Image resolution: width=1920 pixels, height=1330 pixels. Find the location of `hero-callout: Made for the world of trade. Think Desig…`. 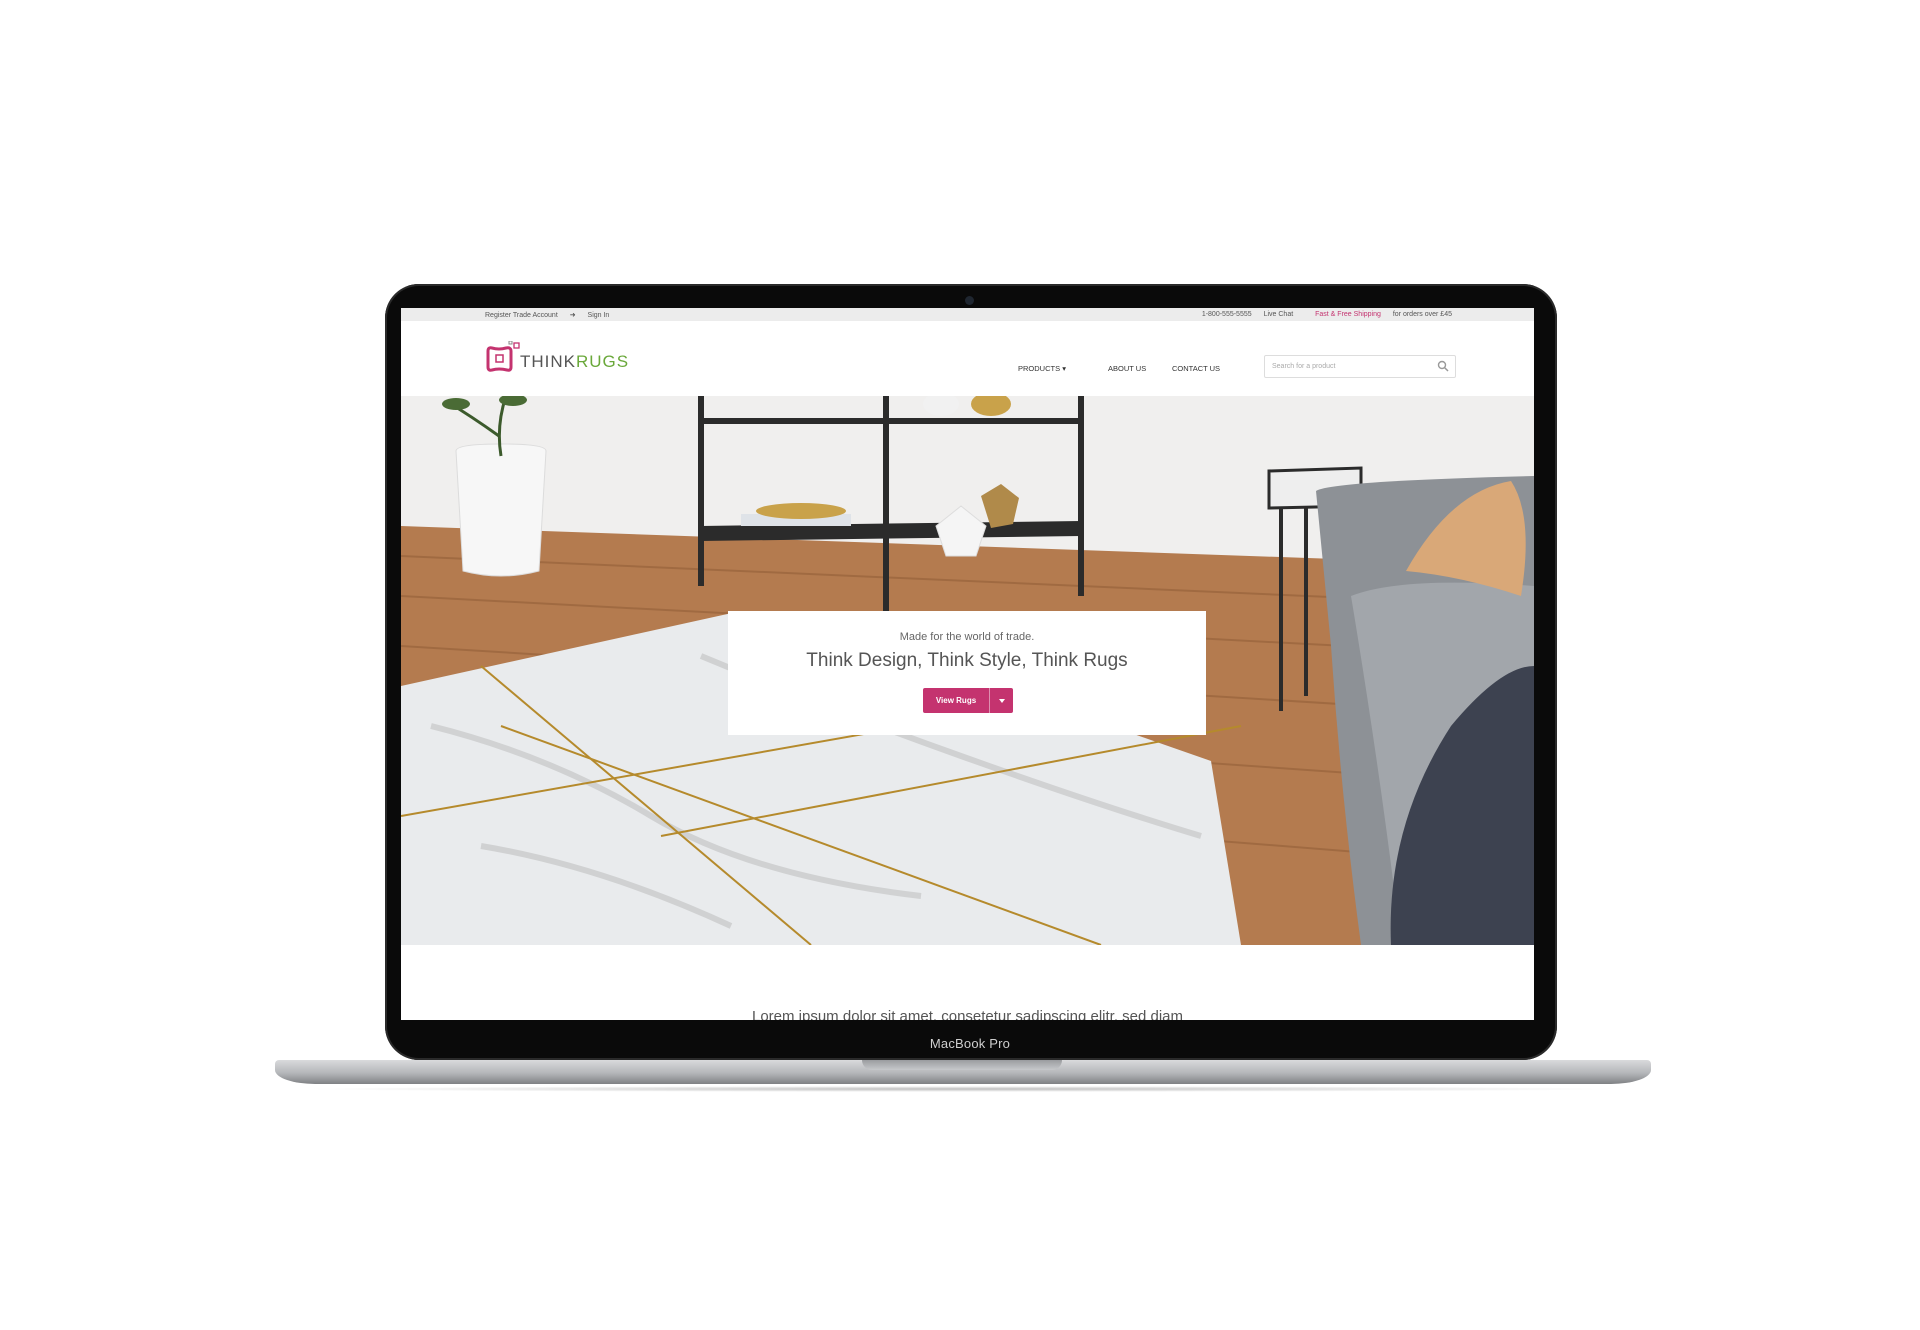

hero-callout: Made for the world of trade. Think Desig… is located at coordinates (967, 673).